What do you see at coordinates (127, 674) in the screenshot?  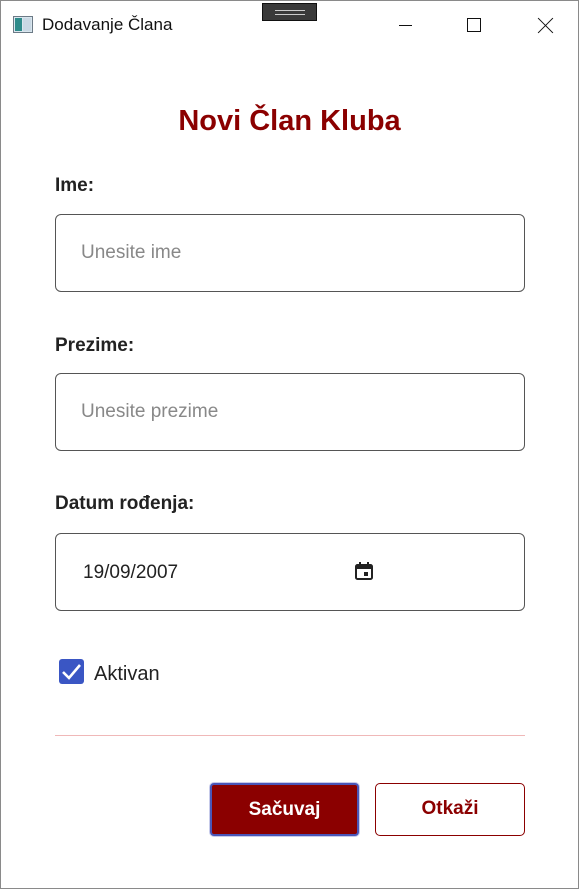 I see `active-checkbox-label: Aktivan` at bounding box center [127, 674].